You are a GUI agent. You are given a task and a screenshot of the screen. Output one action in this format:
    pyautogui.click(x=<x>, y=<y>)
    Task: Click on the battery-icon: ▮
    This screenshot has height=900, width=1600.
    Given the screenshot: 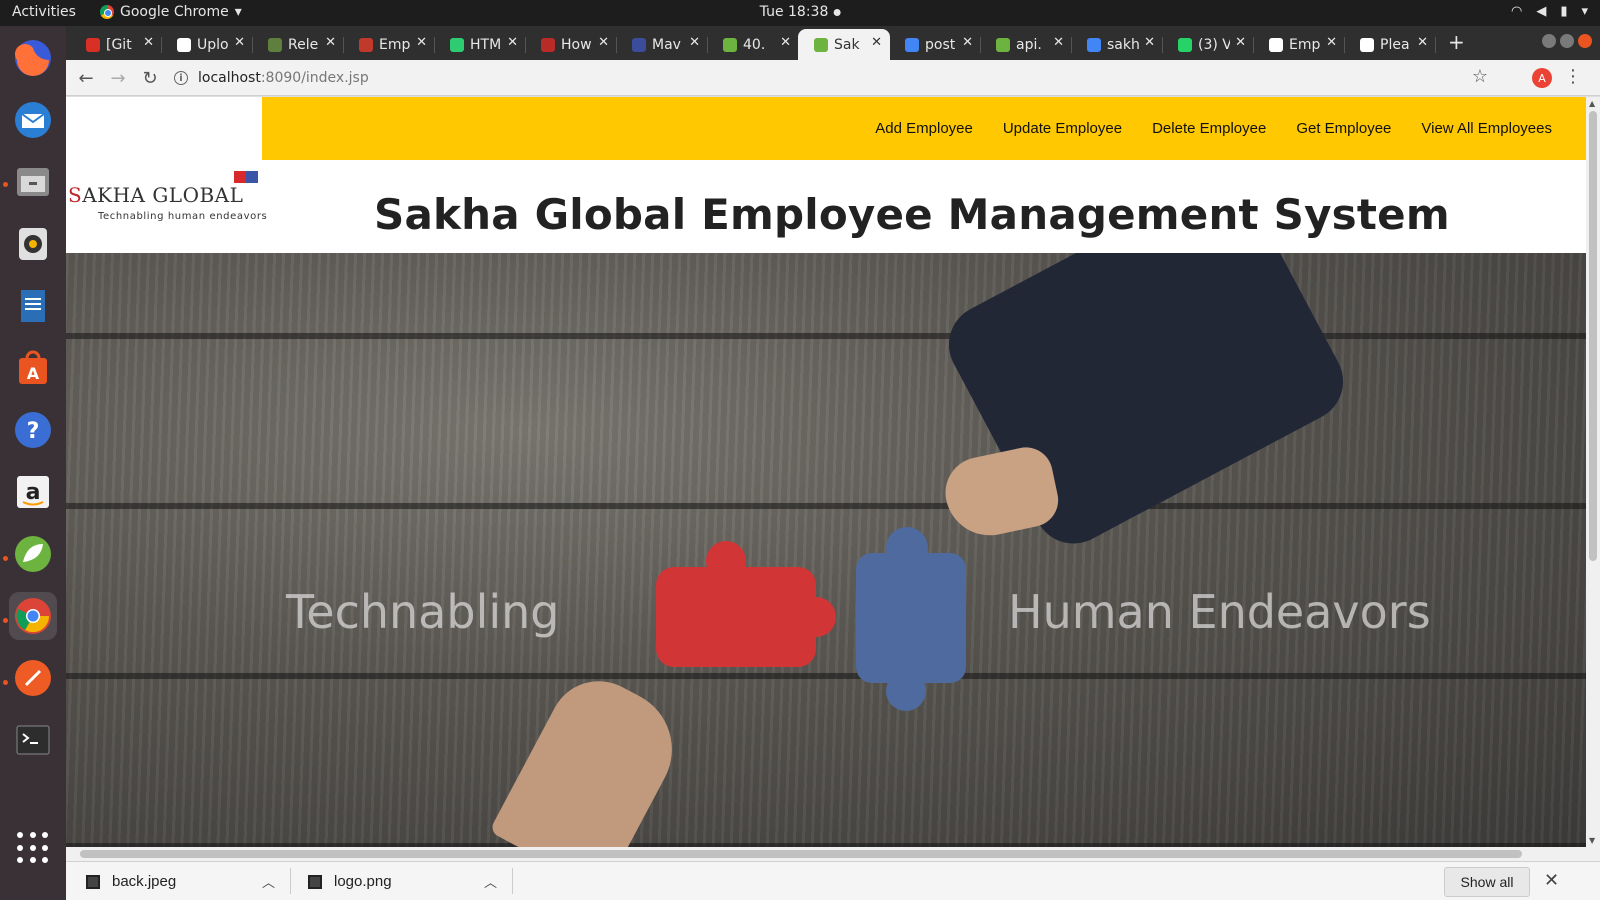 What is the action you would take?
    pyautogui.click(x=1564, y=11)
    